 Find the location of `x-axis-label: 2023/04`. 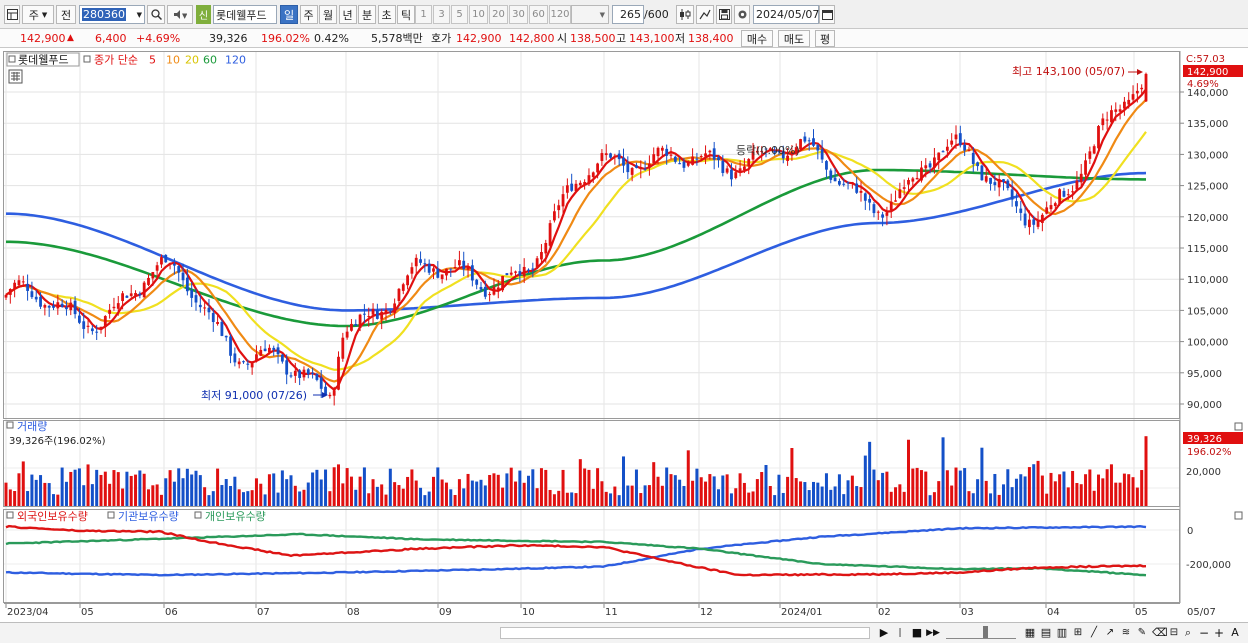

x-axis-label: 2023/04 is located at coordinates (28, 612).